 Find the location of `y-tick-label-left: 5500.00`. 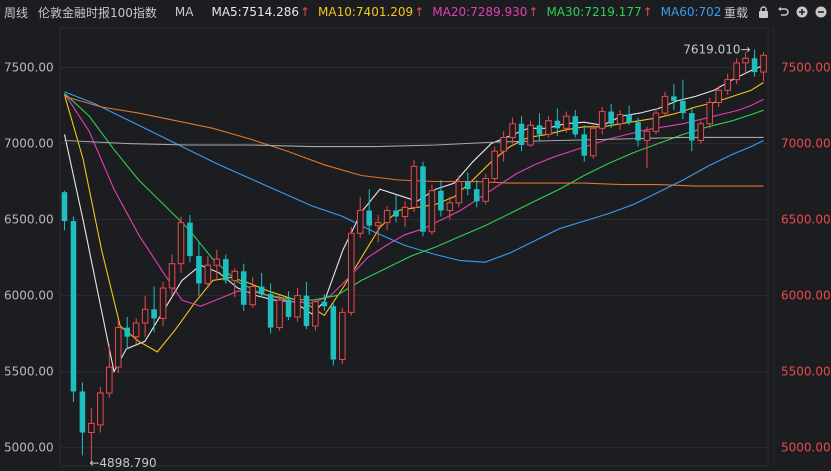

y-tick-label-left: 5500.00 is located at coordinates (29, 372).